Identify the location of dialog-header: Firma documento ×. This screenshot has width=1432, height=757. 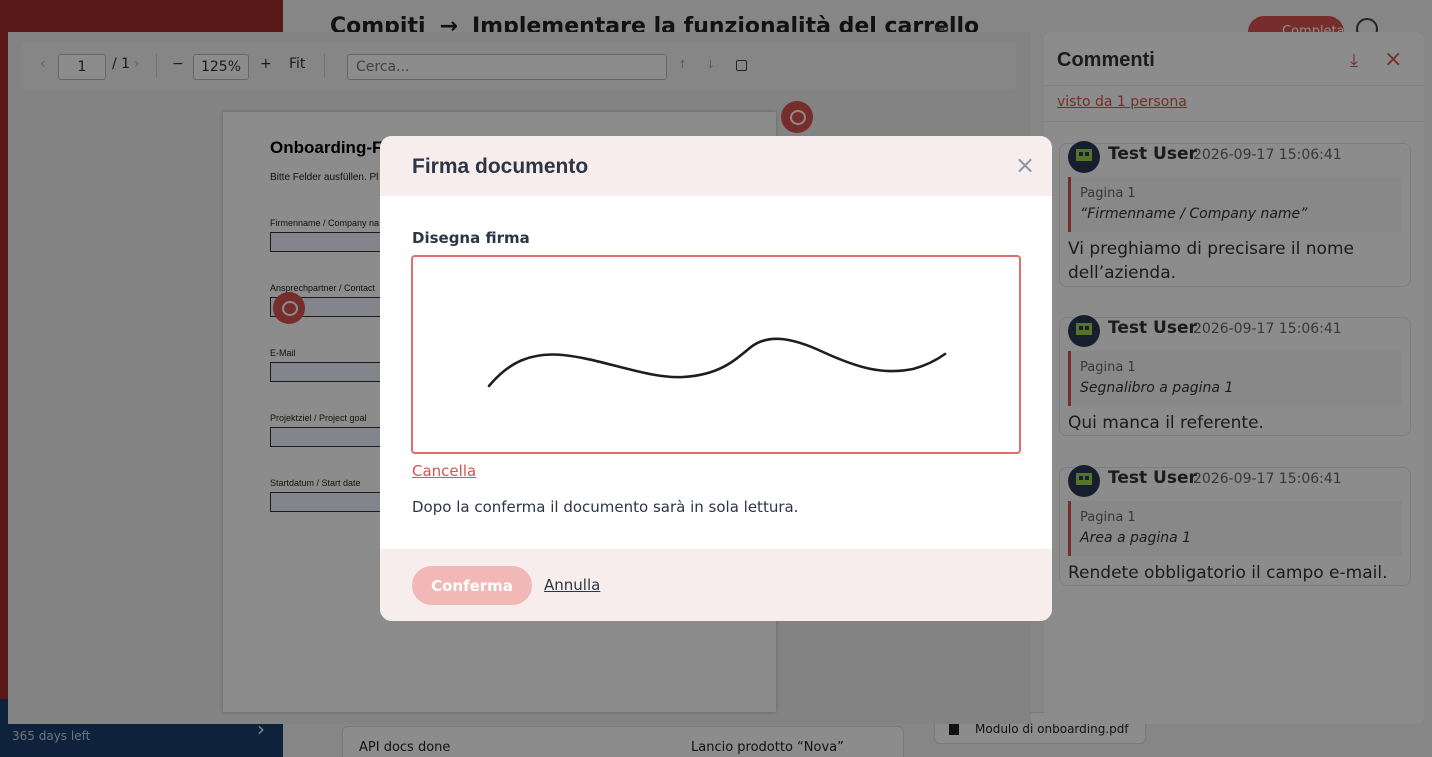
(716, 166).